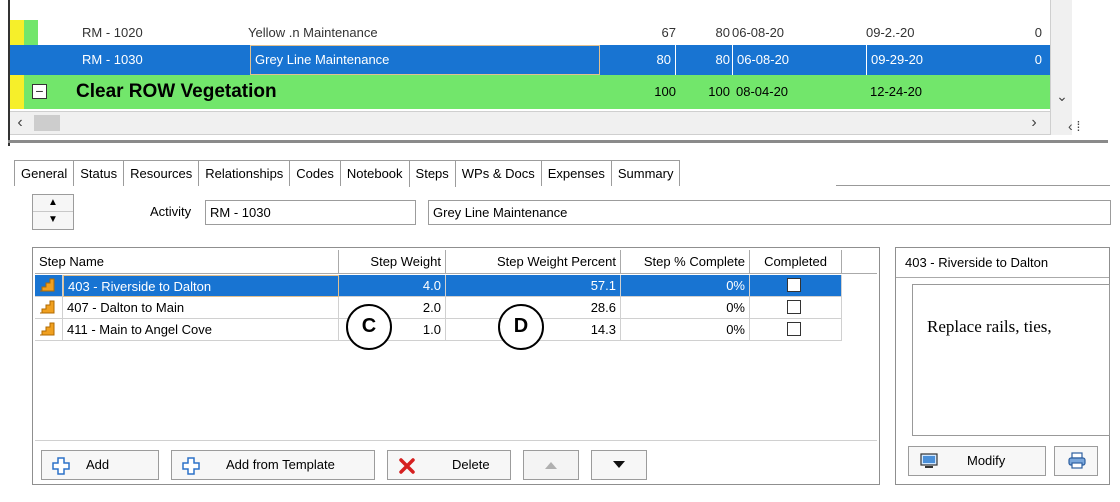 This screenshot has width=1120, height=502. Describe the element at coordinates (1062, 96) in the screenshot. I see `scroll-down-icon: ⌄` at that location.